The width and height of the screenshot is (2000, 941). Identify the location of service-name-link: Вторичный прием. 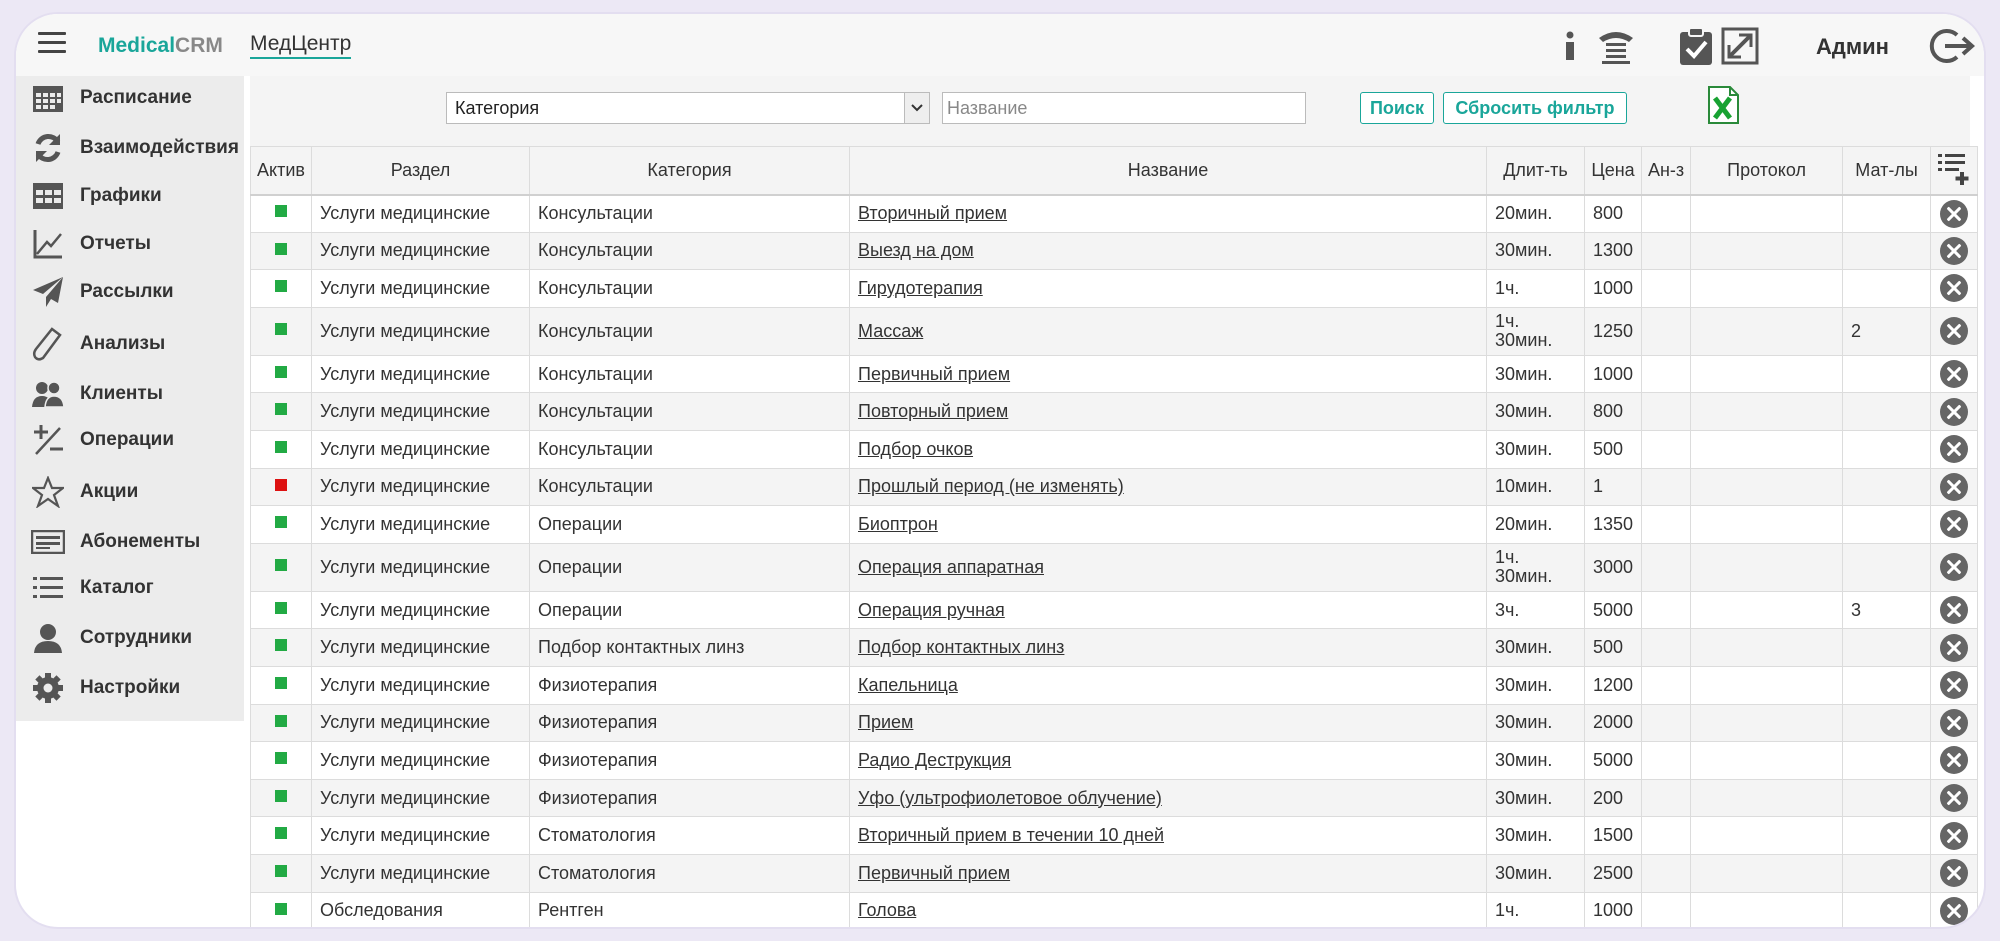
(932, 213).